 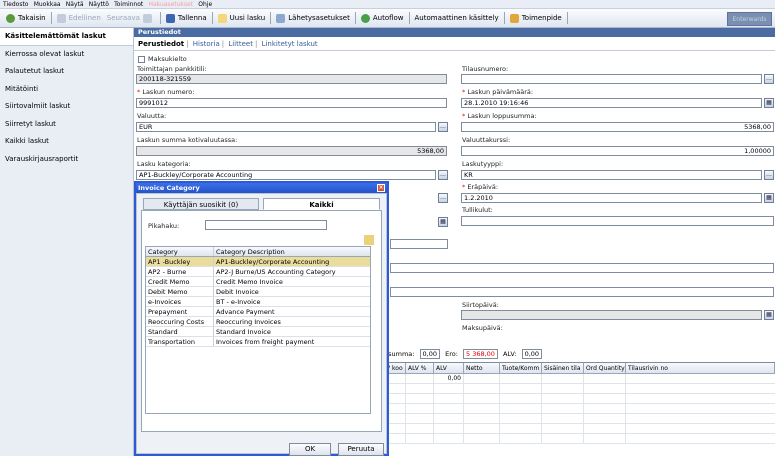 I want to click on tab-user-favorites: Käyttäjän suosikit (0), so click(x=201, y=204).